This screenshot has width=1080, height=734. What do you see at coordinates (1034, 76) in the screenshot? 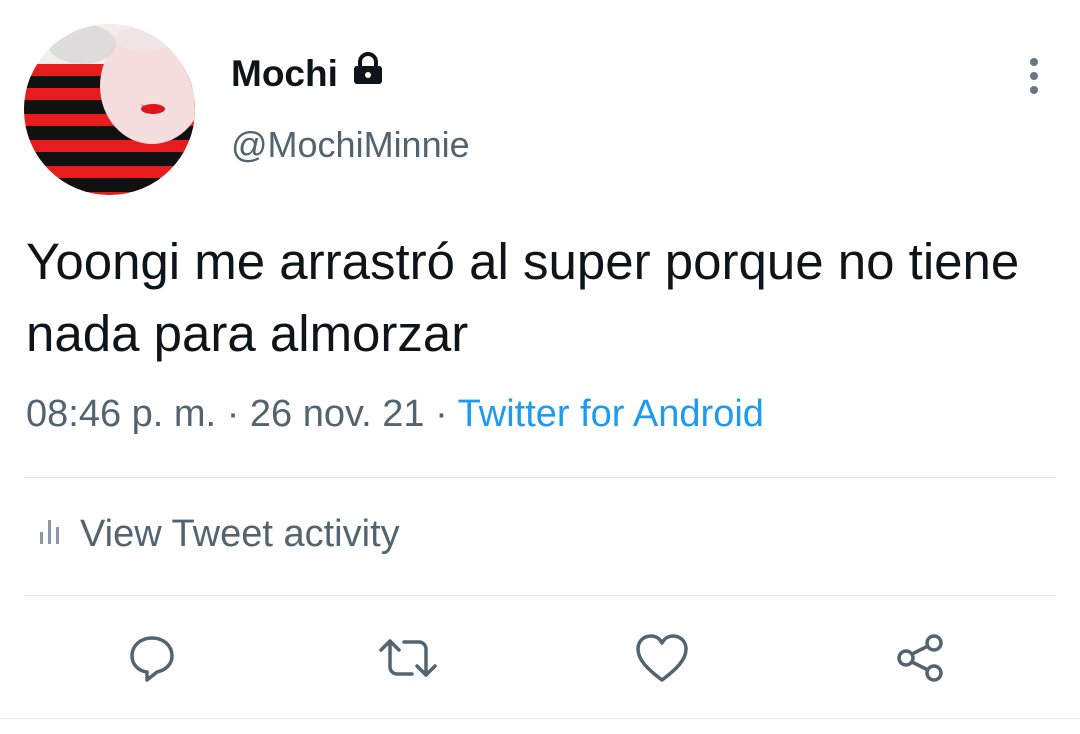
I see `more-options-icon` at bounding box center [1034, 76].